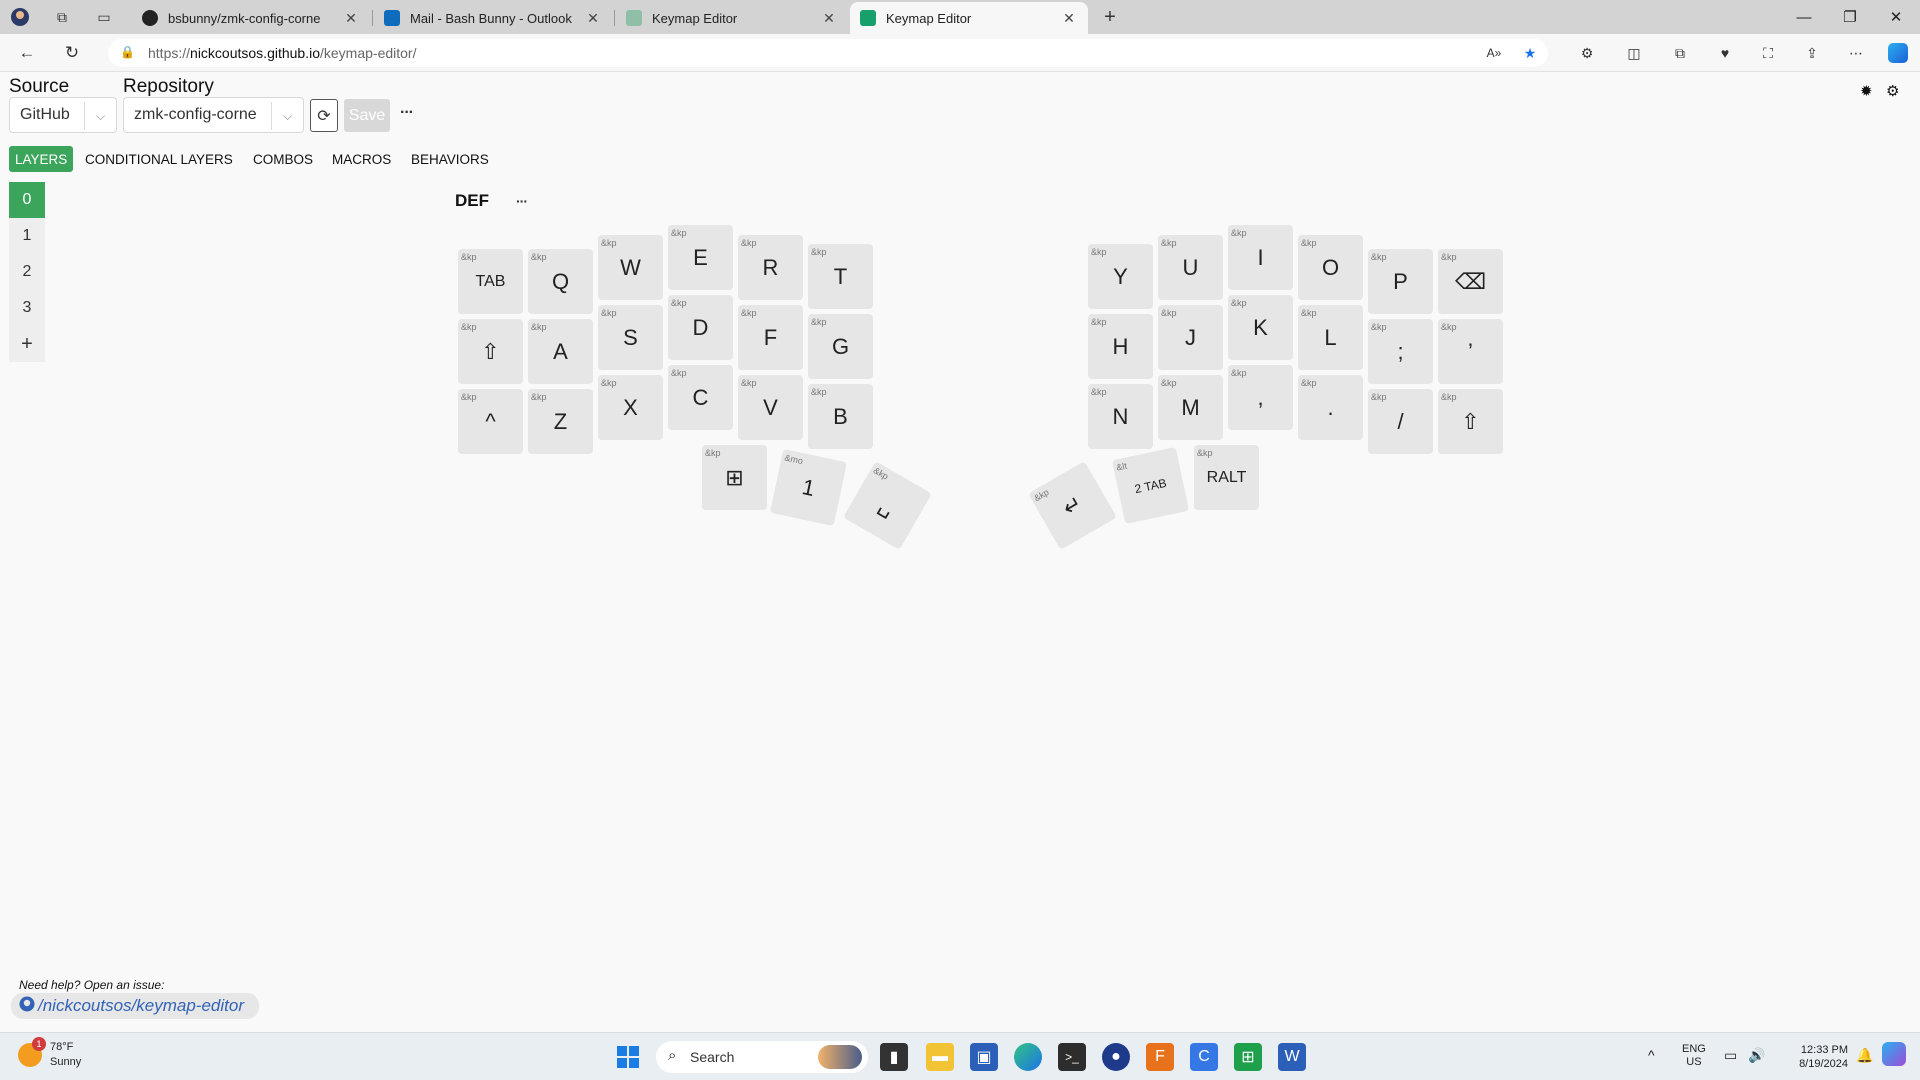 This screenshot has width=1920, height=1080. What do you see at coordinates (1260, 397) in the screenshot?
I see `key-comma: &kp,` at bounding box center [1260, 397].